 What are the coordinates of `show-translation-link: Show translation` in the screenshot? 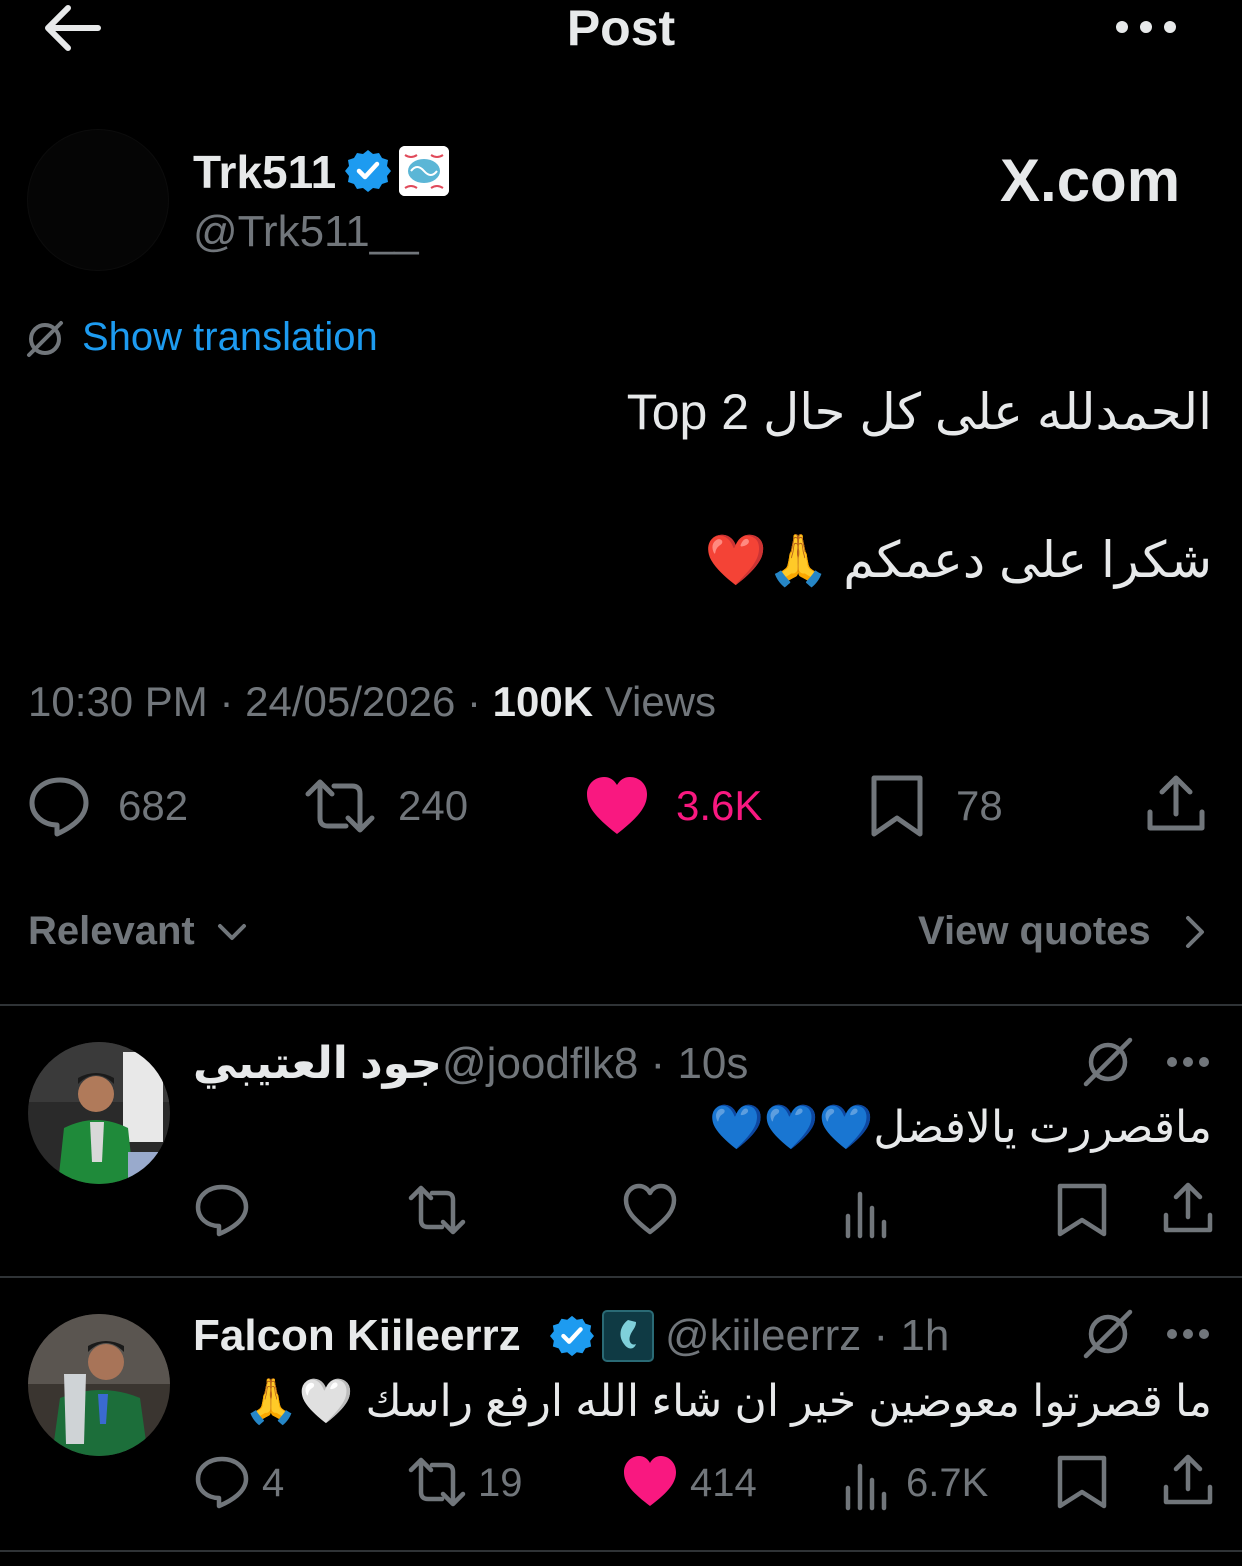 It's located at (230, 337).